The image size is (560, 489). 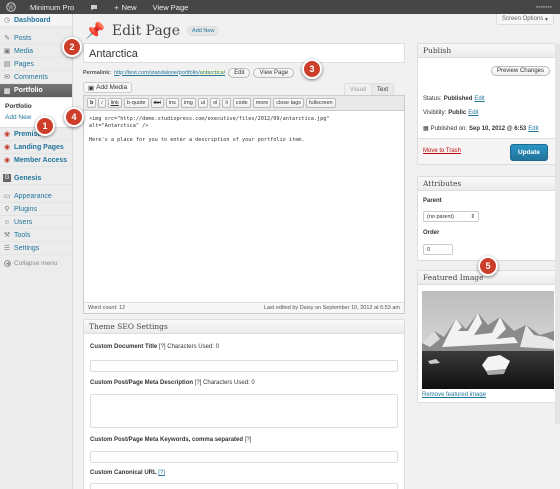 What do you see at coordinates (24, 51) in the screenshot?
I see `sidebar-item-label: Media` at bounding box center [24, 51].